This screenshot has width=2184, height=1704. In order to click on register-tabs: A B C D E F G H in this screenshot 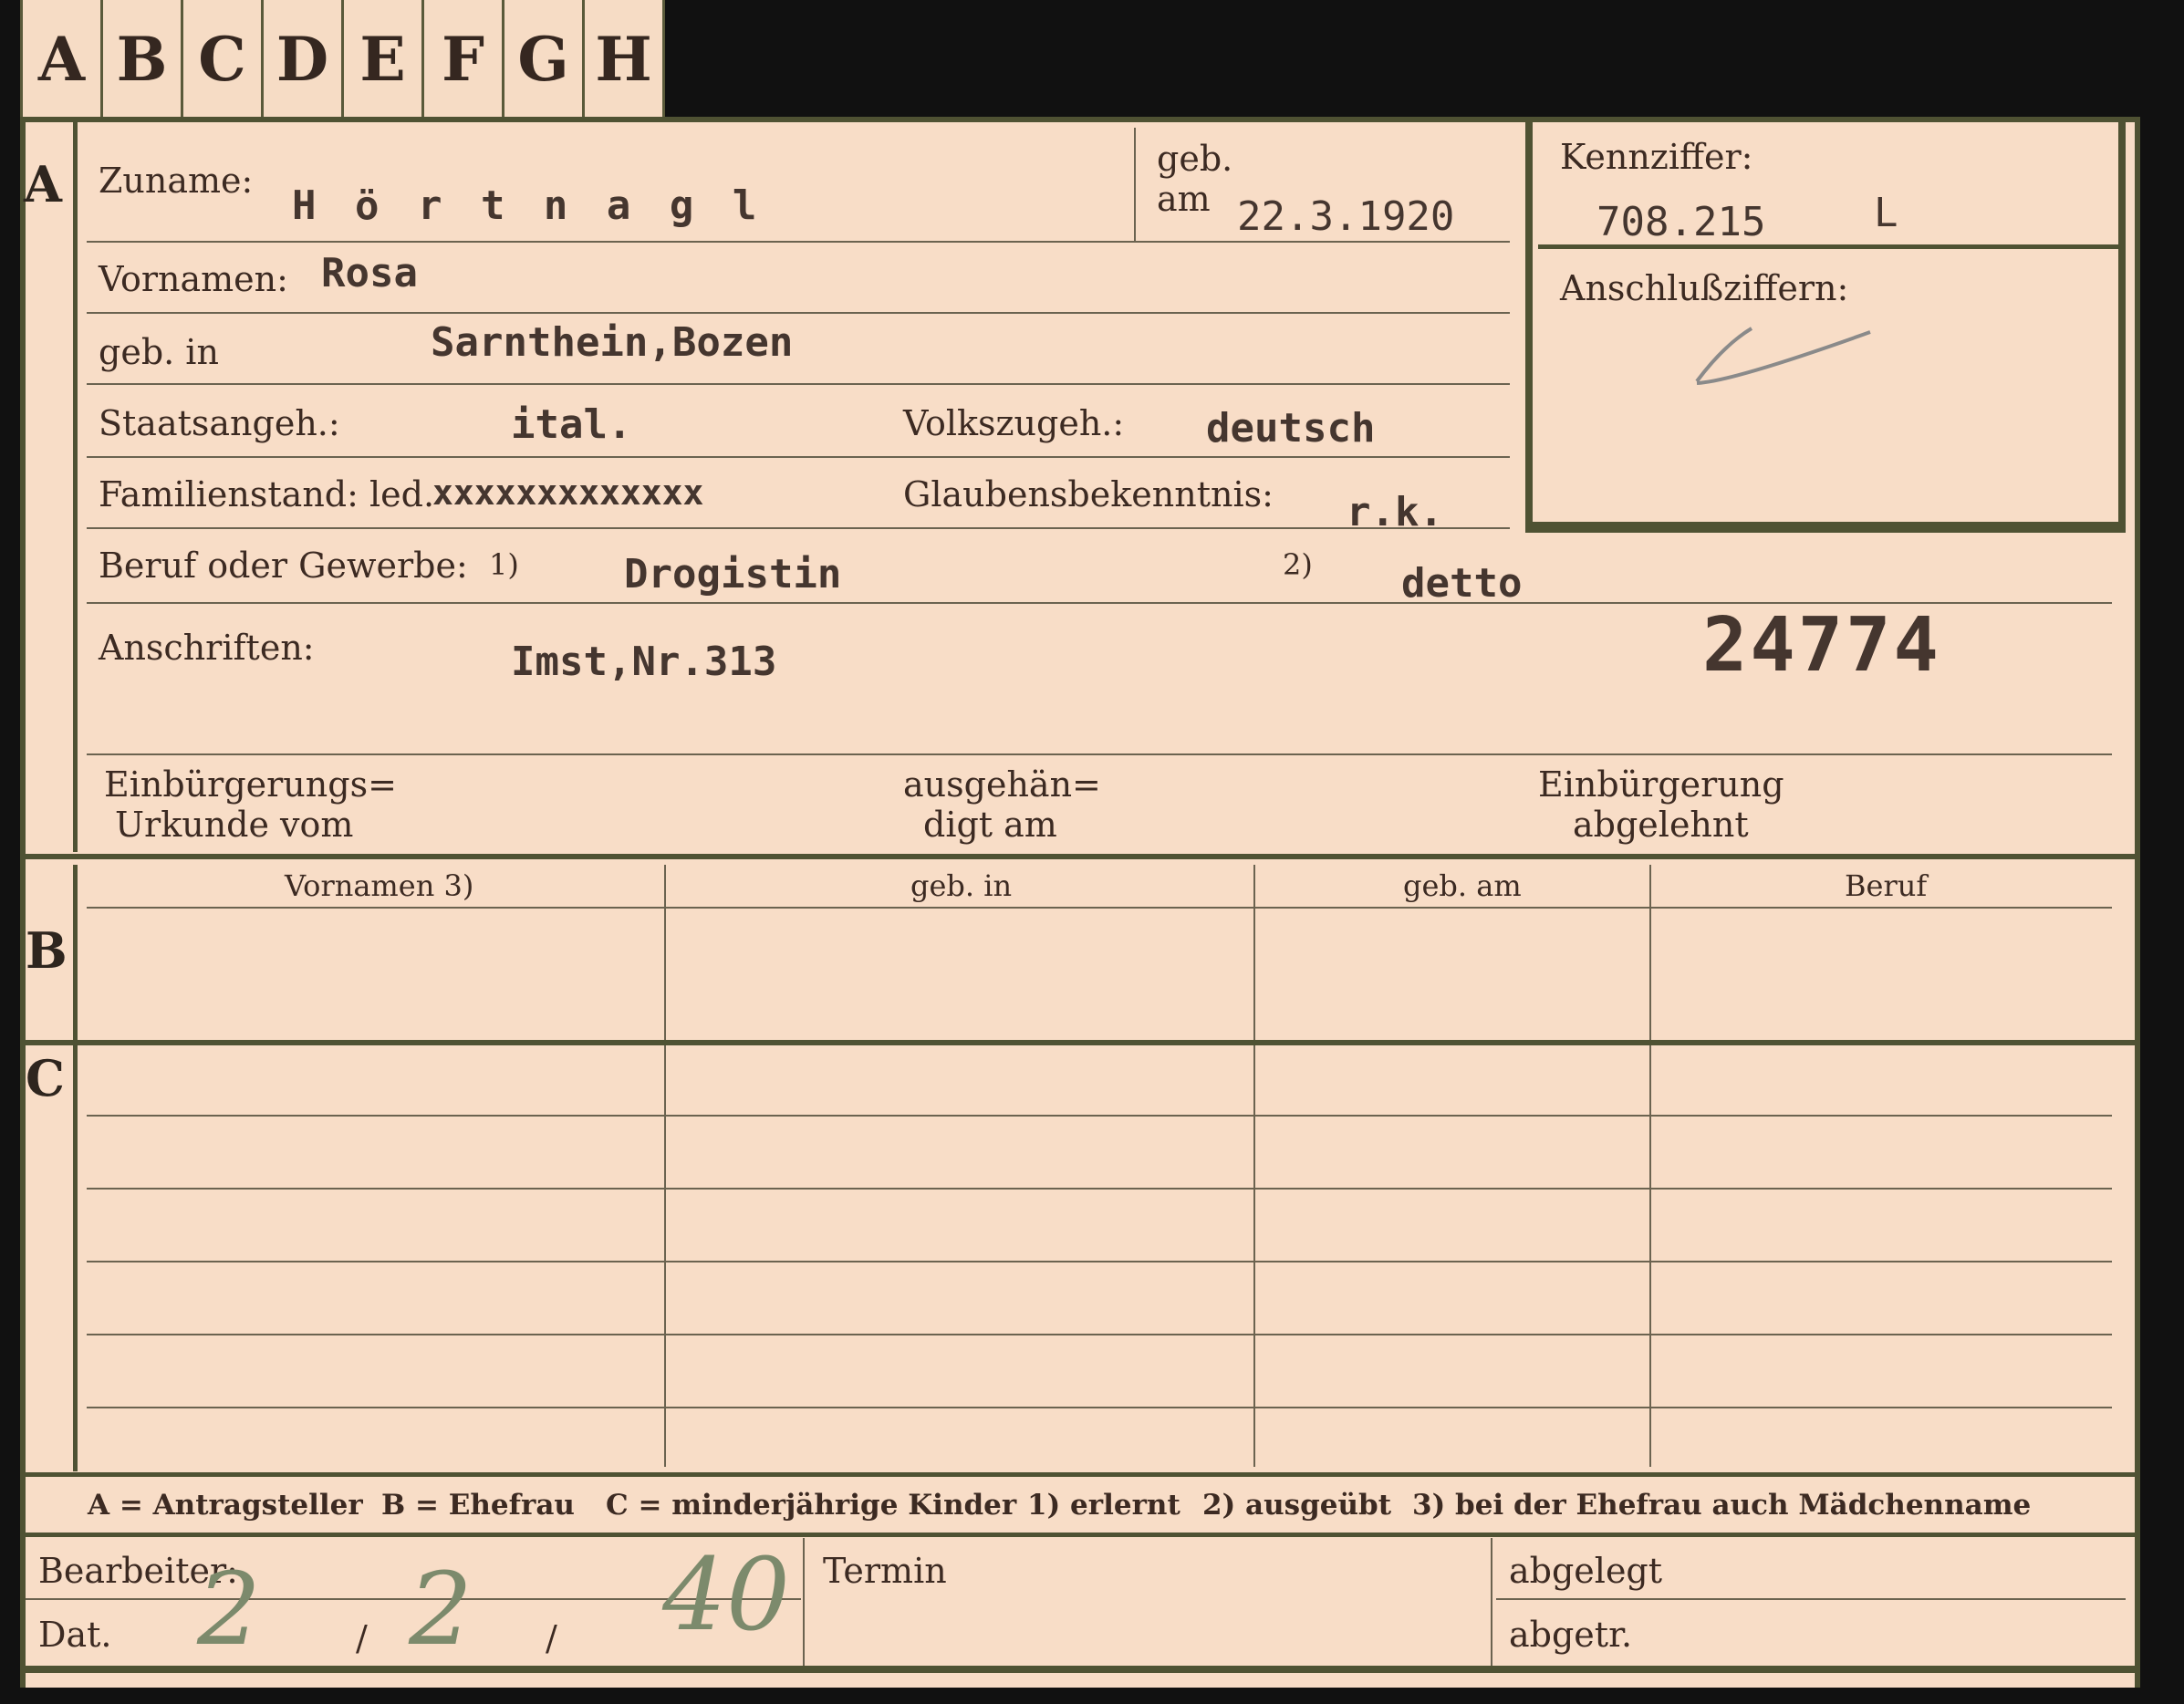, I will do `click(342, 59)`.